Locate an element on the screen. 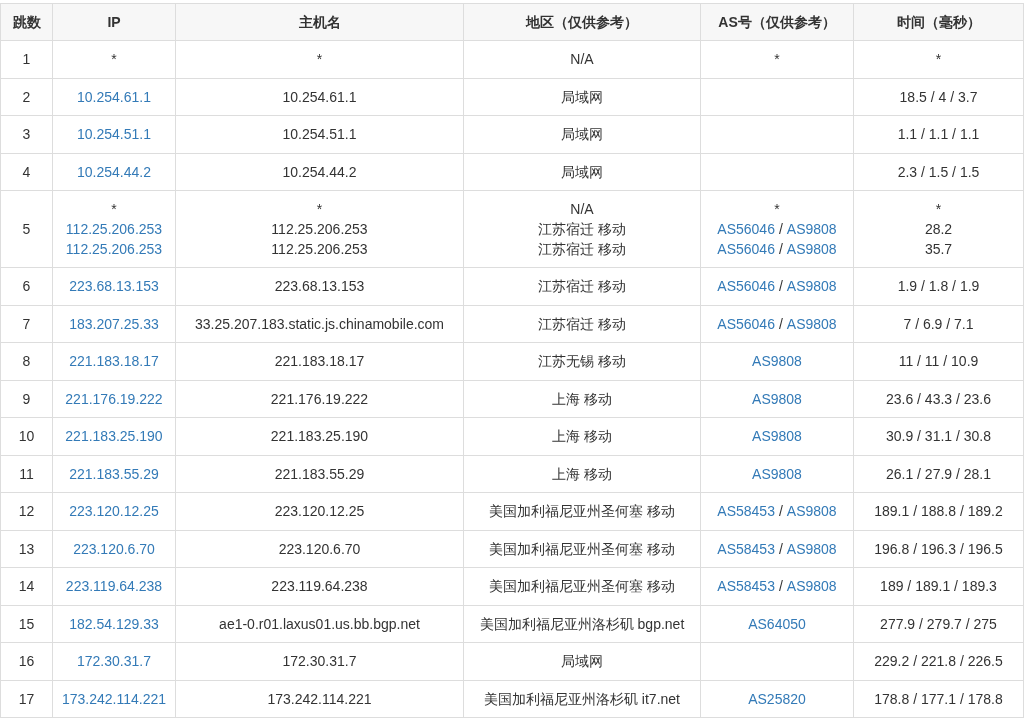 This screenshot has width=1024, height=728. cell-text: 8 is located at coordinates (26, 361).